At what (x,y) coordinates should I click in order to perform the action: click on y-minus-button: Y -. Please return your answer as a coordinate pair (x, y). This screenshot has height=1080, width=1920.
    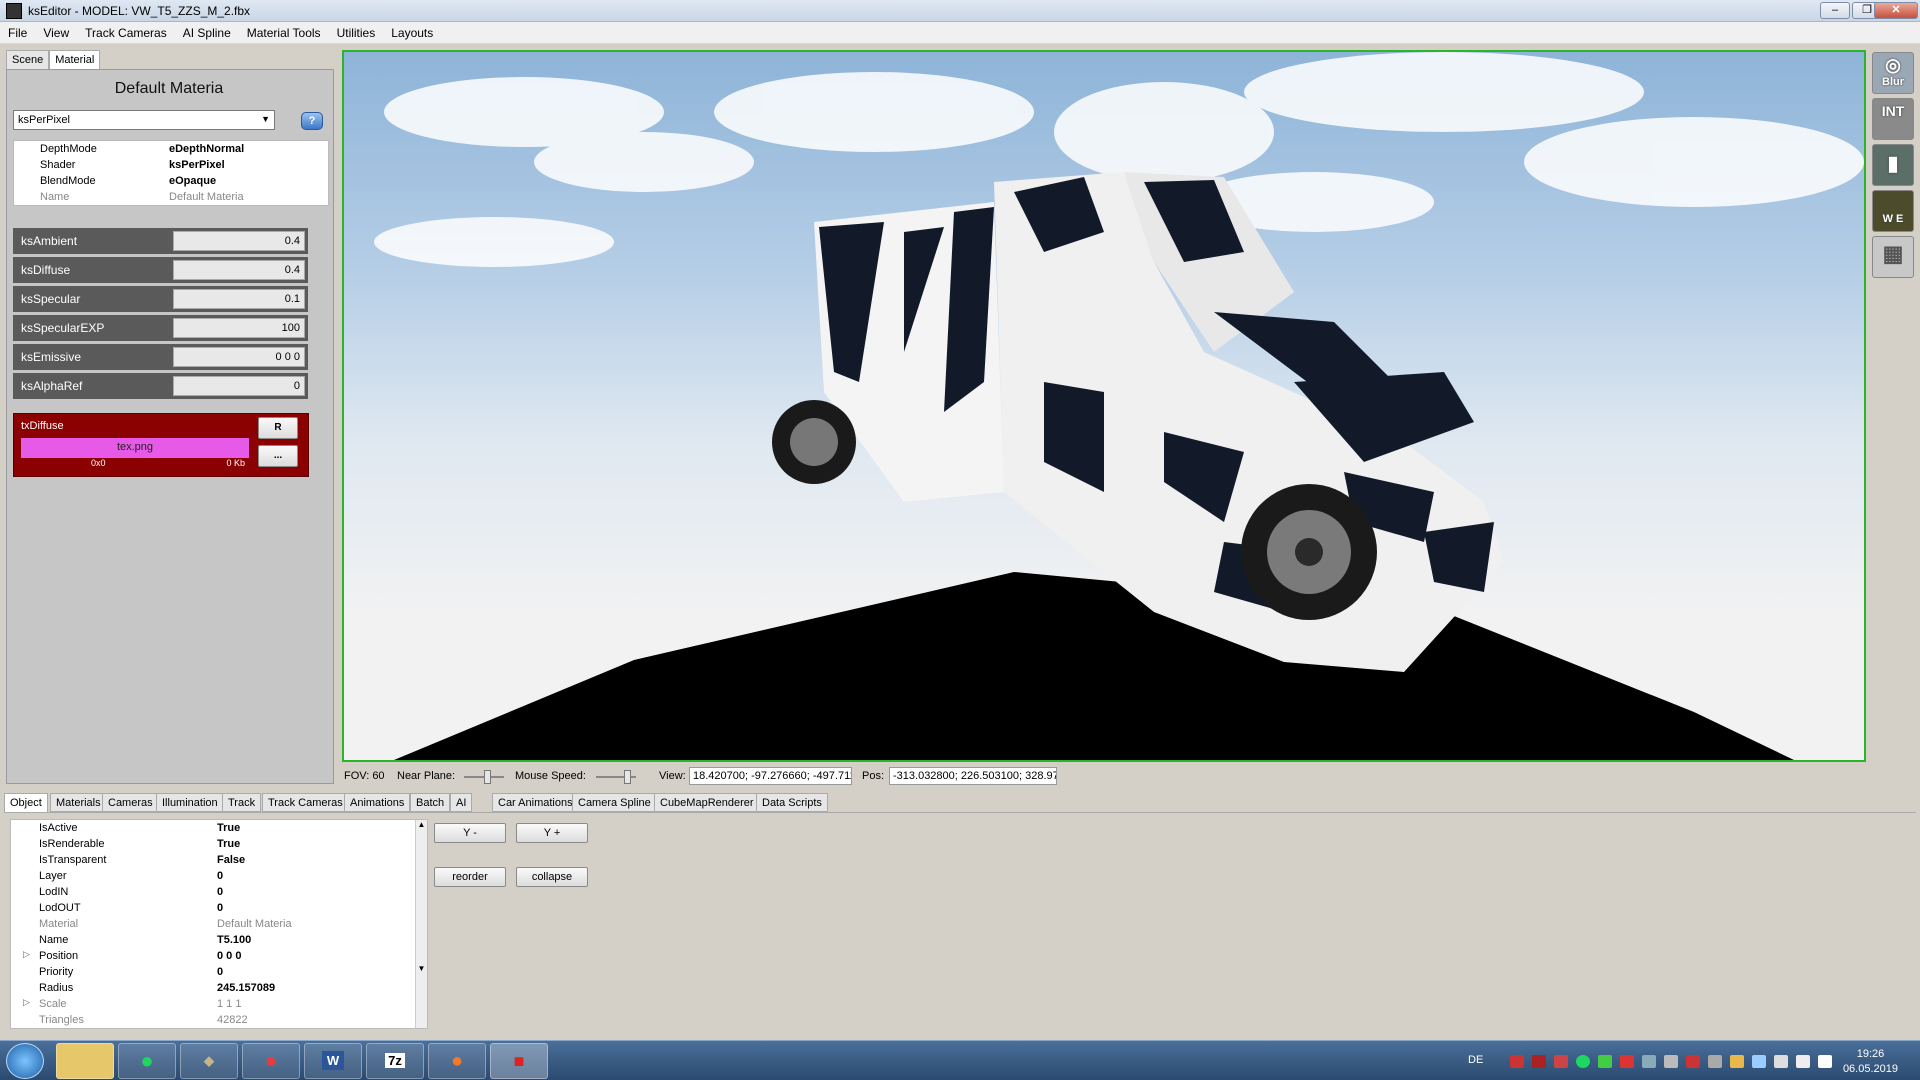
    Looking at the image, I should click on (470, 833).